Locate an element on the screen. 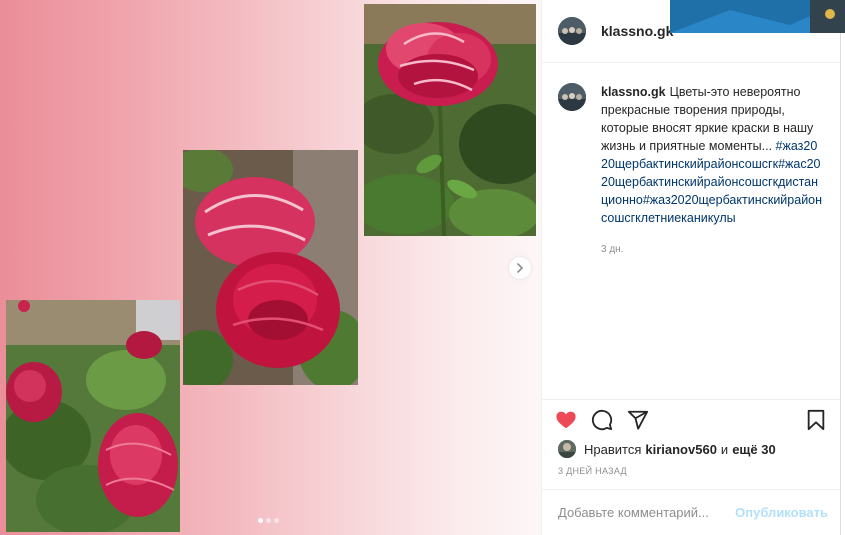 Image resolution: width=845 pixels, height=535 pixels. heart-icon is located at coordinates (566, 419).